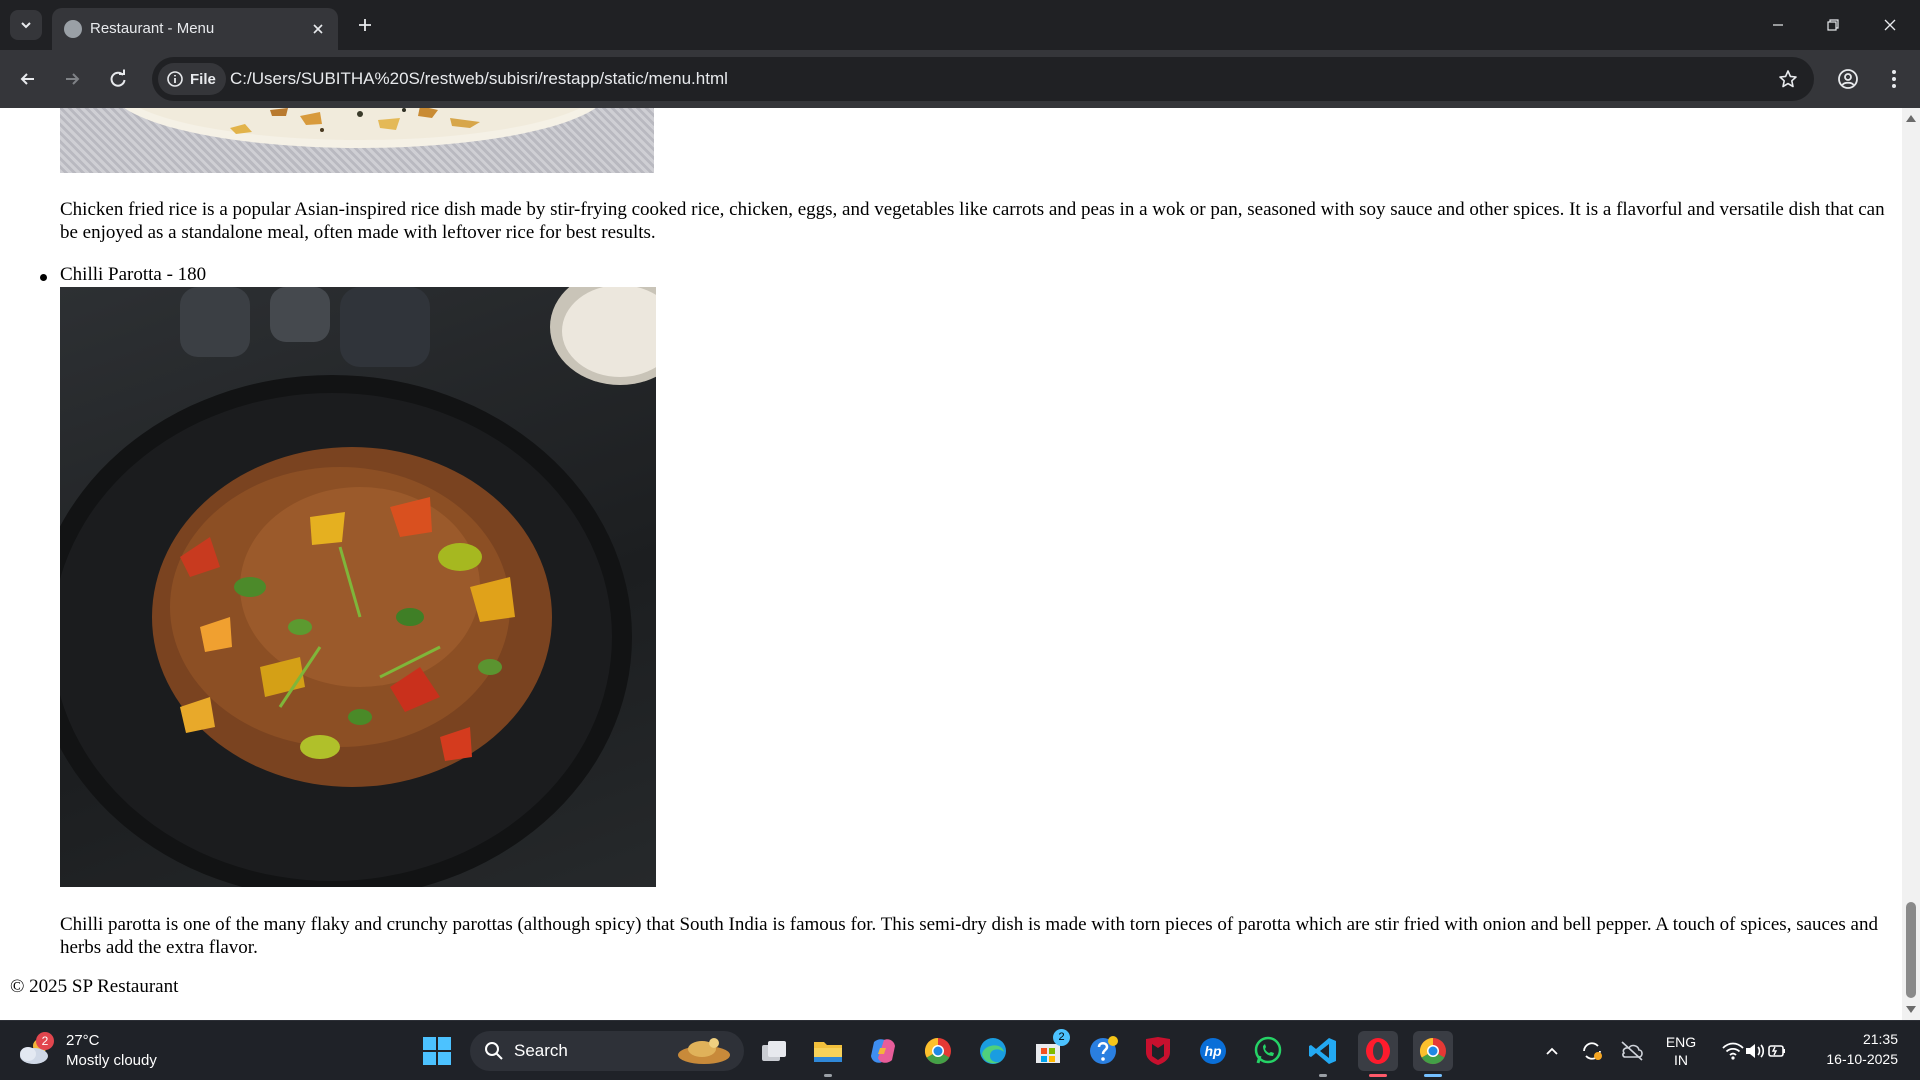 This screenshot has height=1080, width=1920. Describe the element at coordinates (87, 1051) in the screenshot. I see `weather-widget: 2 27°C Mostly cloudy` at that location.